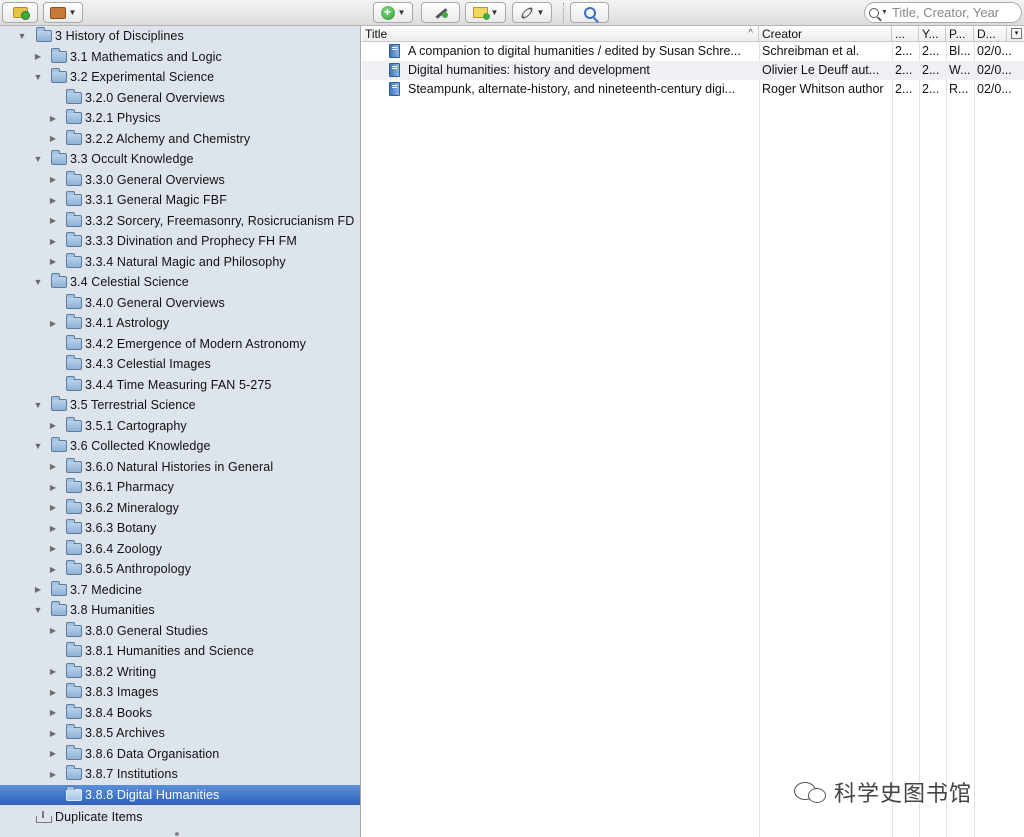  I want to click on collection-row: 3.8.7 Institutions, so click(180, 774).